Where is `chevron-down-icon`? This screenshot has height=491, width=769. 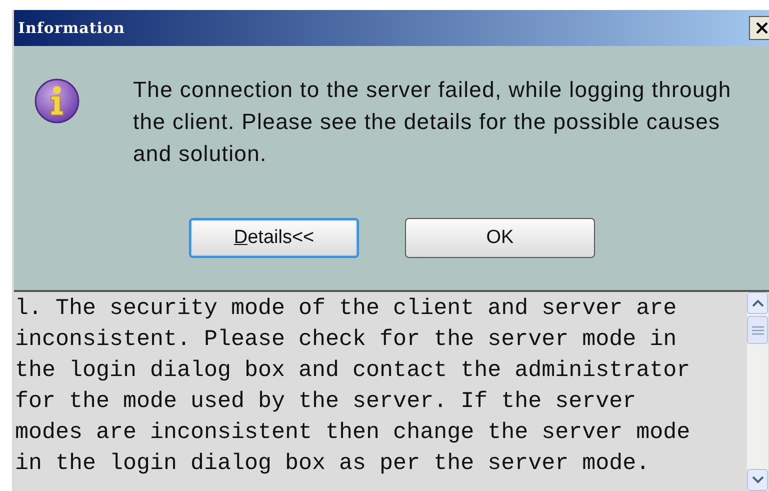 chevron-down-icon is located at coordinates (758, 480).